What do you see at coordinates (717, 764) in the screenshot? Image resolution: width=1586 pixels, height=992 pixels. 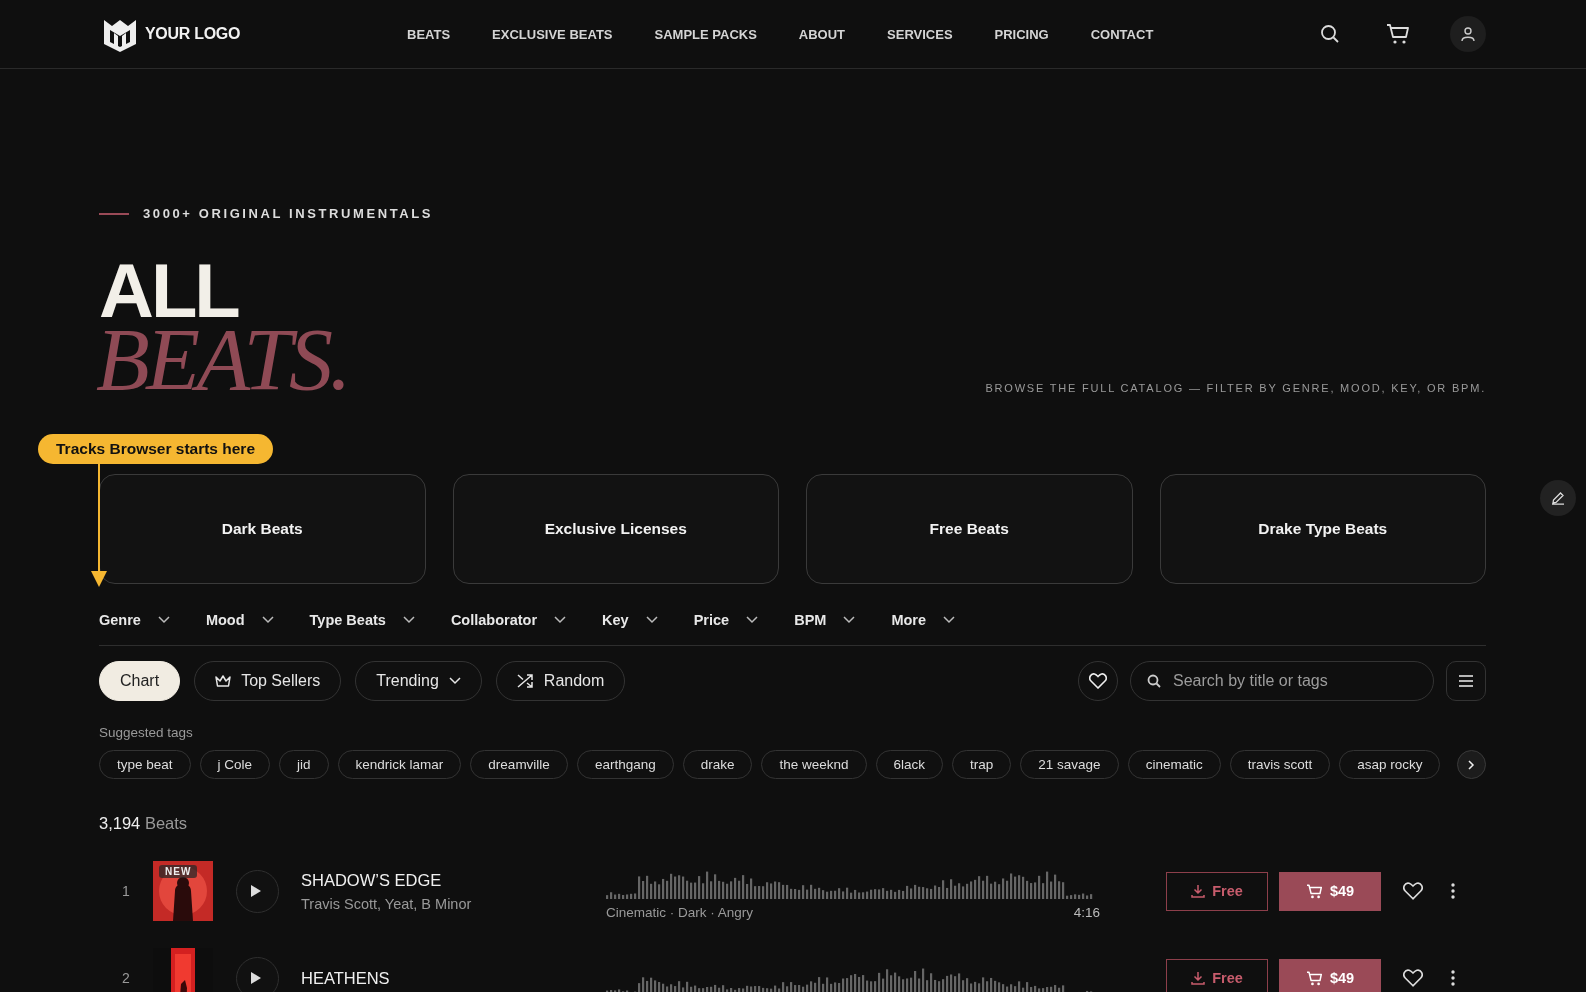 I see `tag-chip: drake` at bounding box center [717, 764].